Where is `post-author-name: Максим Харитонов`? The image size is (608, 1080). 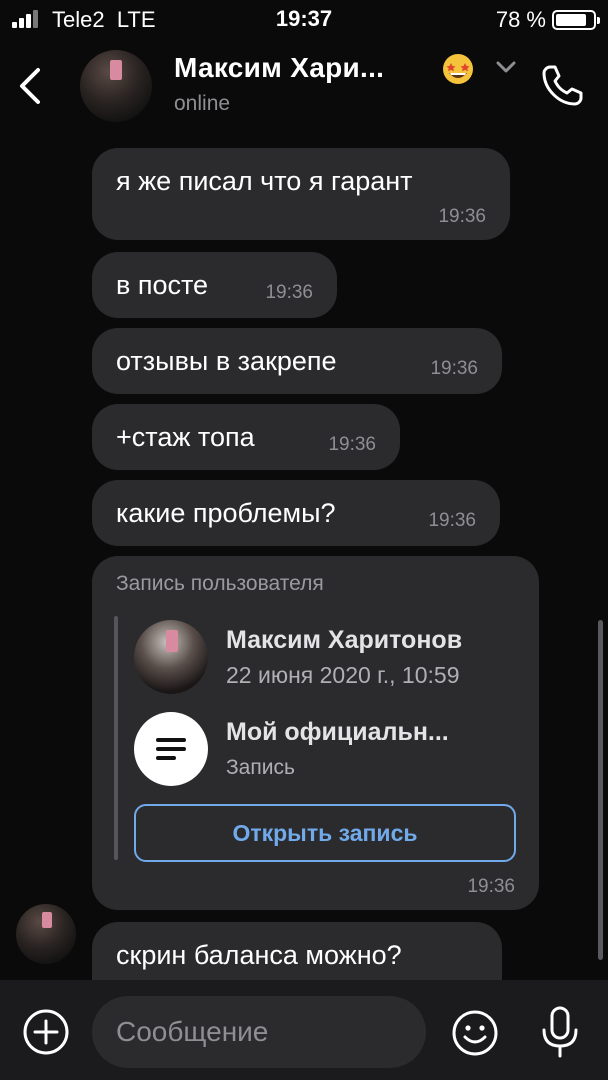
post-author-name: Максим Харитонов is located at coordinates (344, 640).